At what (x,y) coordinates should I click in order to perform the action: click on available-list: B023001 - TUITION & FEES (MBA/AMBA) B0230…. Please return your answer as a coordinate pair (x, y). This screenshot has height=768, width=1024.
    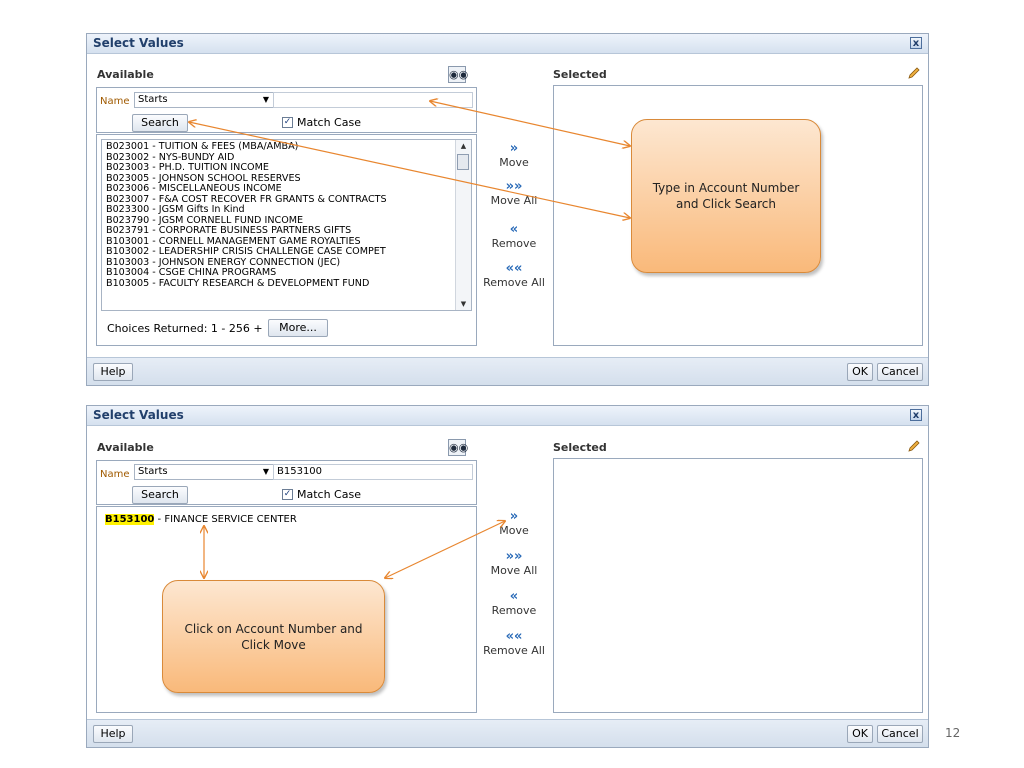
    Looking at the image, I should click on (286, 225).